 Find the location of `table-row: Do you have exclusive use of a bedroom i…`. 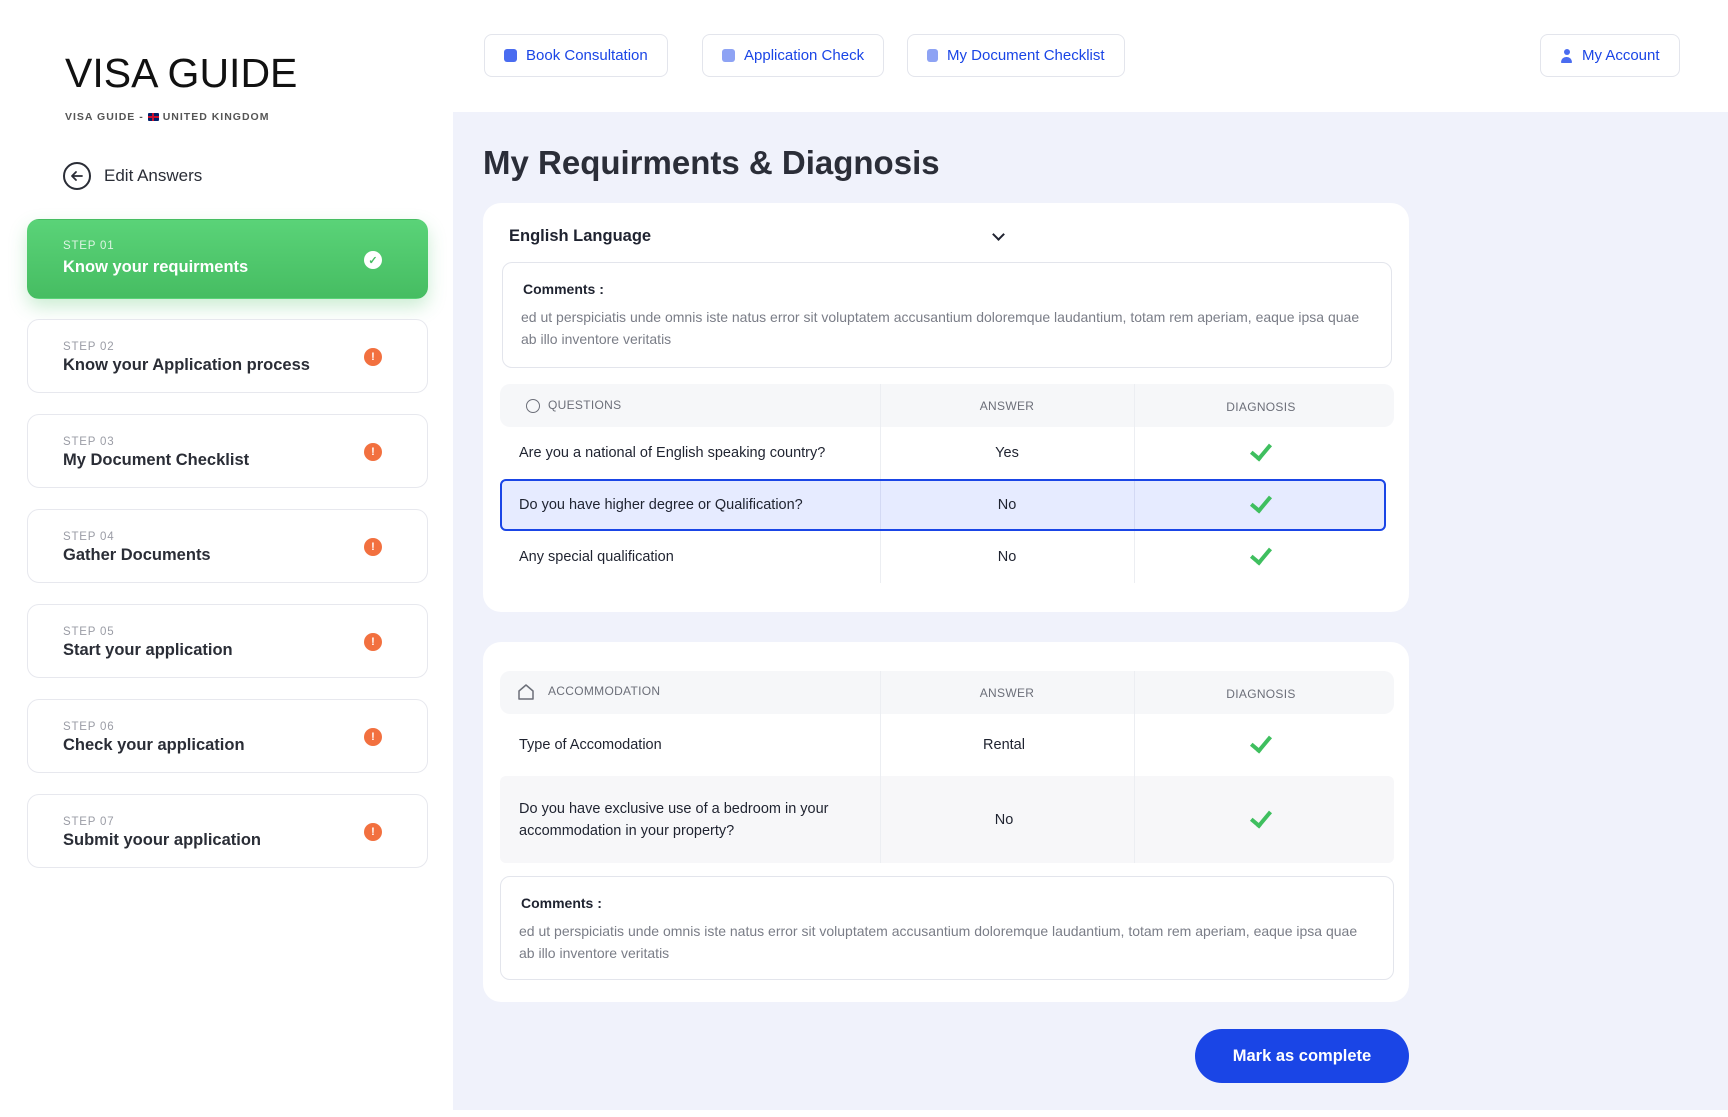

table-row: Do you have exclusive use of a bedroom i… is located at coordinates (947, 819).